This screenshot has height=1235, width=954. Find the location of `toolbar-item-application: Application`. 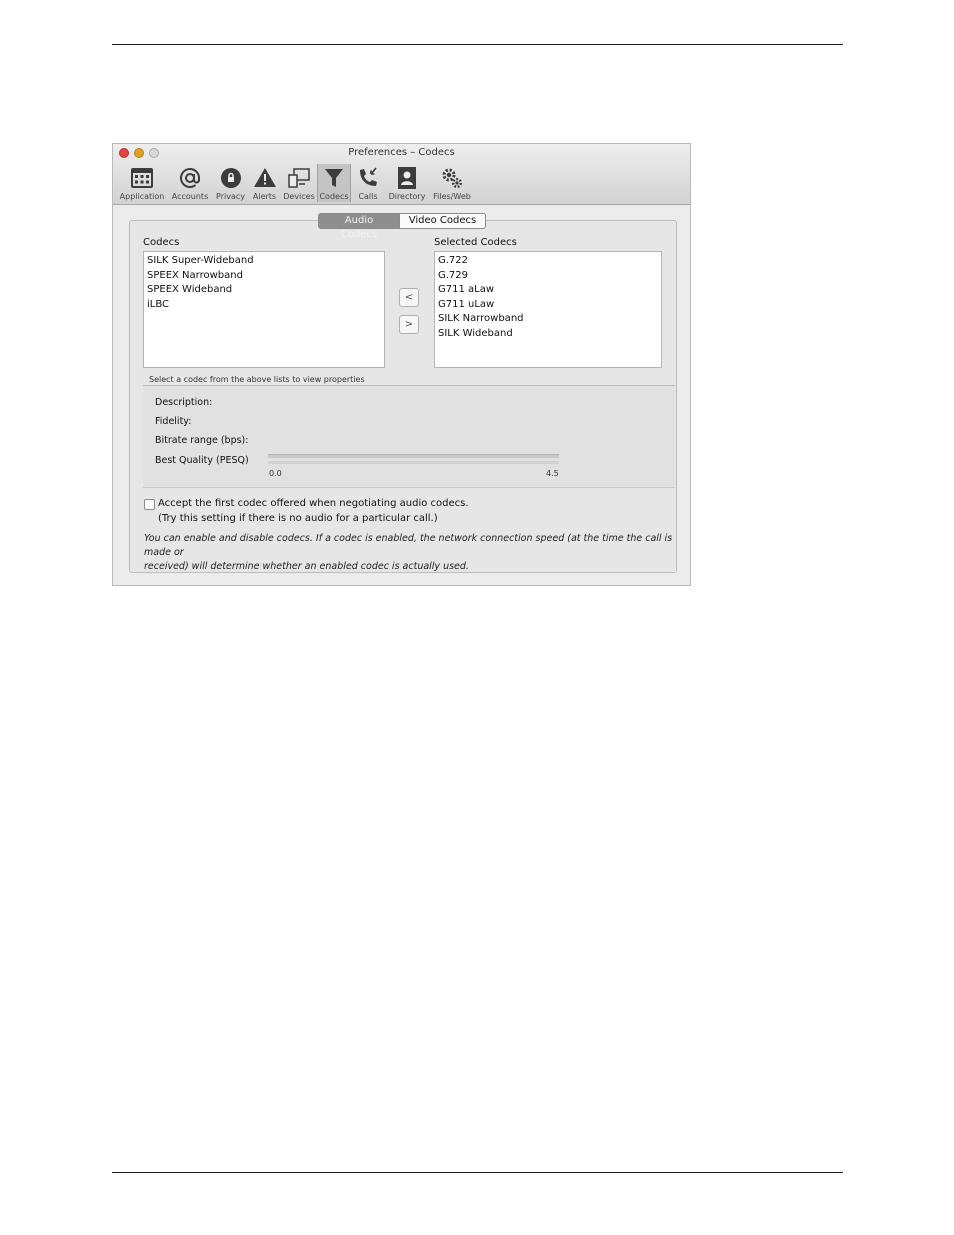

toolbar-item-application: Application is located at coordinates (142, 183).